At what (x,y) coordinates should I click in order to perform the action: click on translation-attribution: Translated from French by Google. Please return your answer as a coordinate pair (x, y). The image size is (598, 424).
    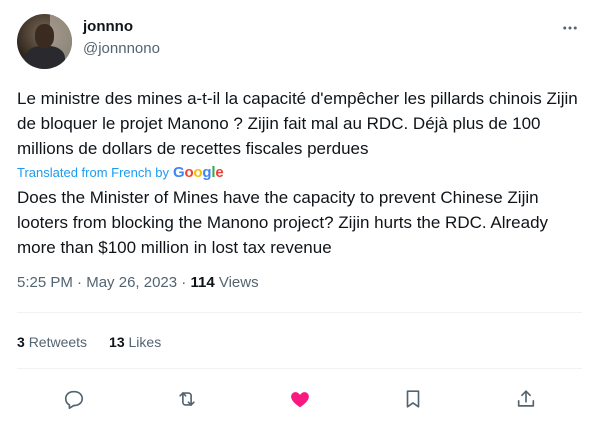
    Looking at the image, I should click on (120, 172).